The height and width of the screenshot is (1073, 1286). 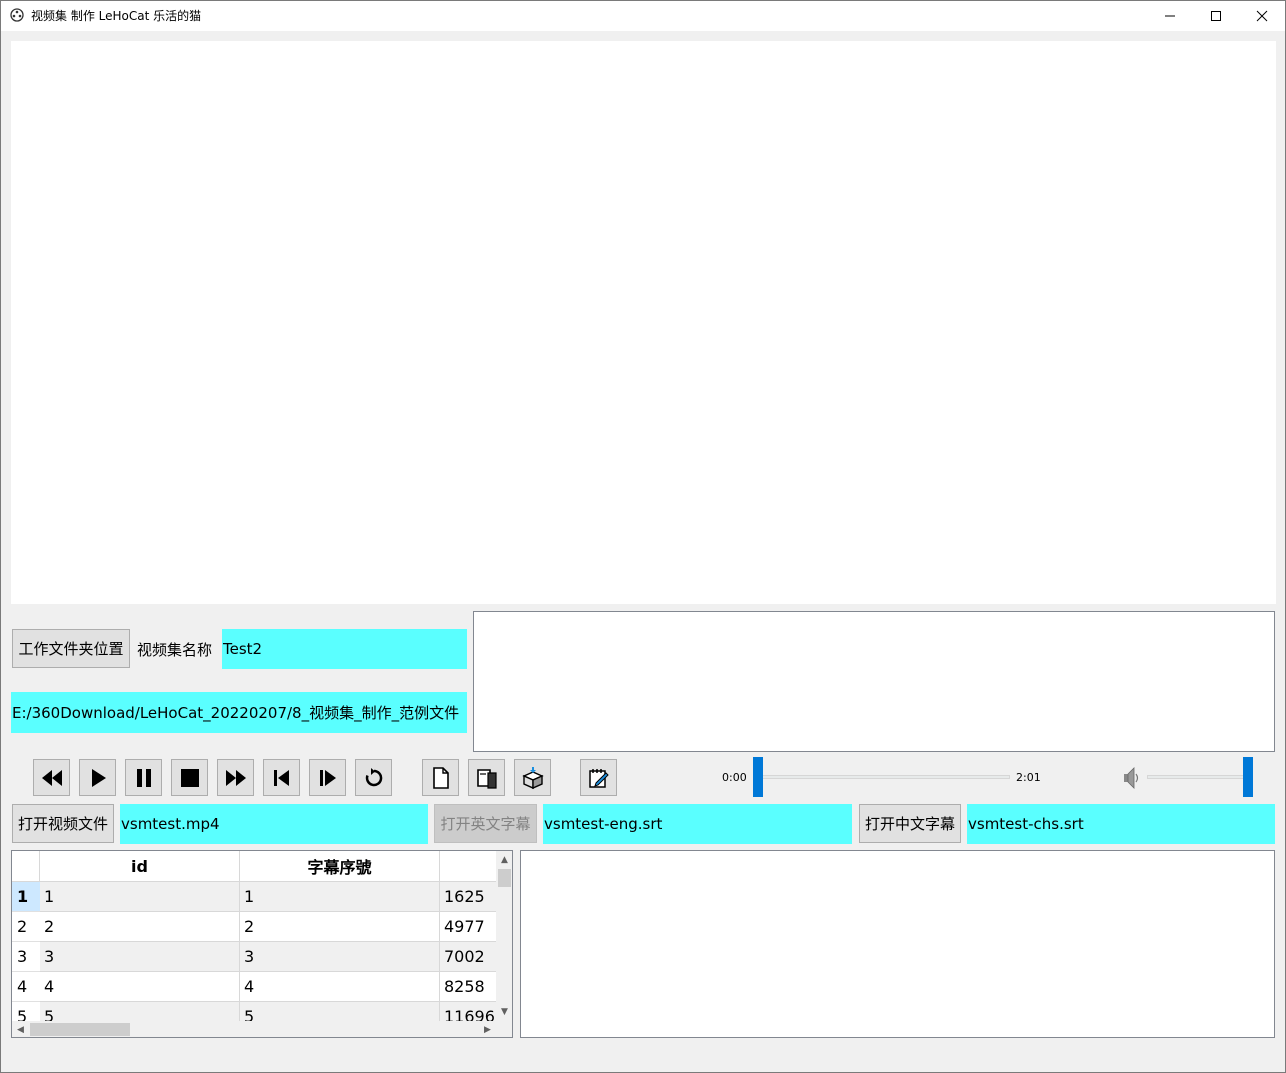 I want to click on current-time: 0:00, so click(x=734, y=777).